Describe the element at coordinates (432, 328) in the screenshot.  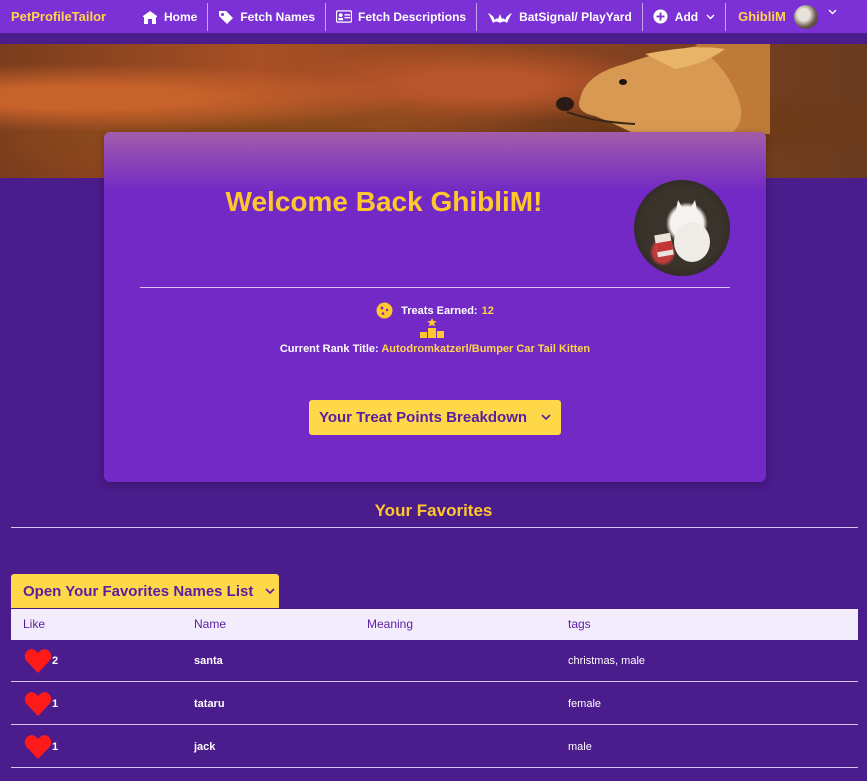
I see `podium-icon` at that location.